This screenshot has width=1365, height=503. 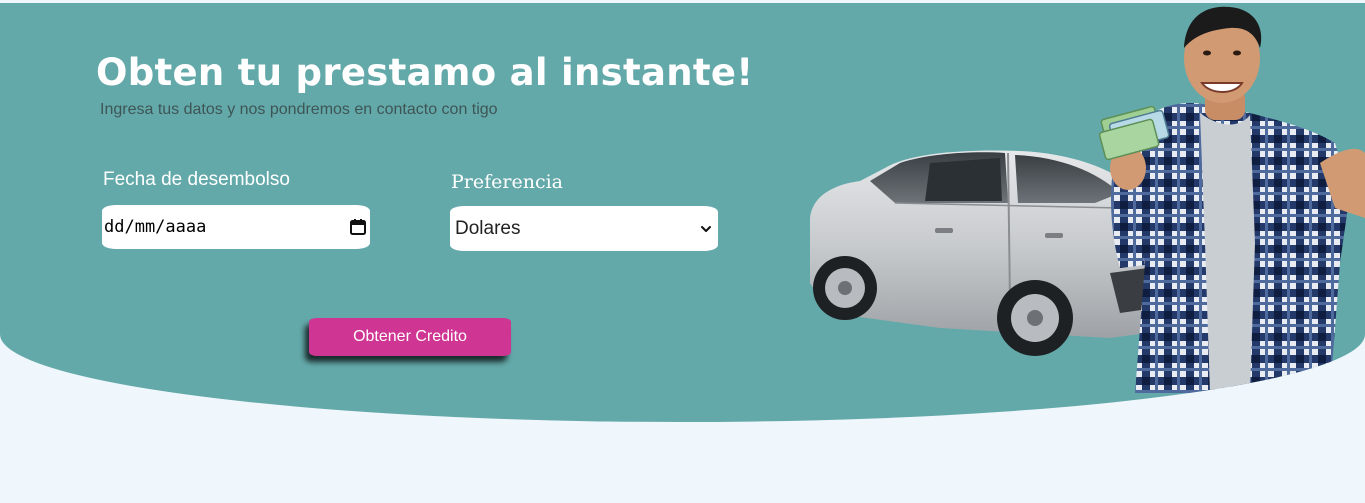 What do you see at coordinates (236, 227) in the screenshot?
I see `date-input: dd/mm/aaaa` at bounding box center [236, 227].